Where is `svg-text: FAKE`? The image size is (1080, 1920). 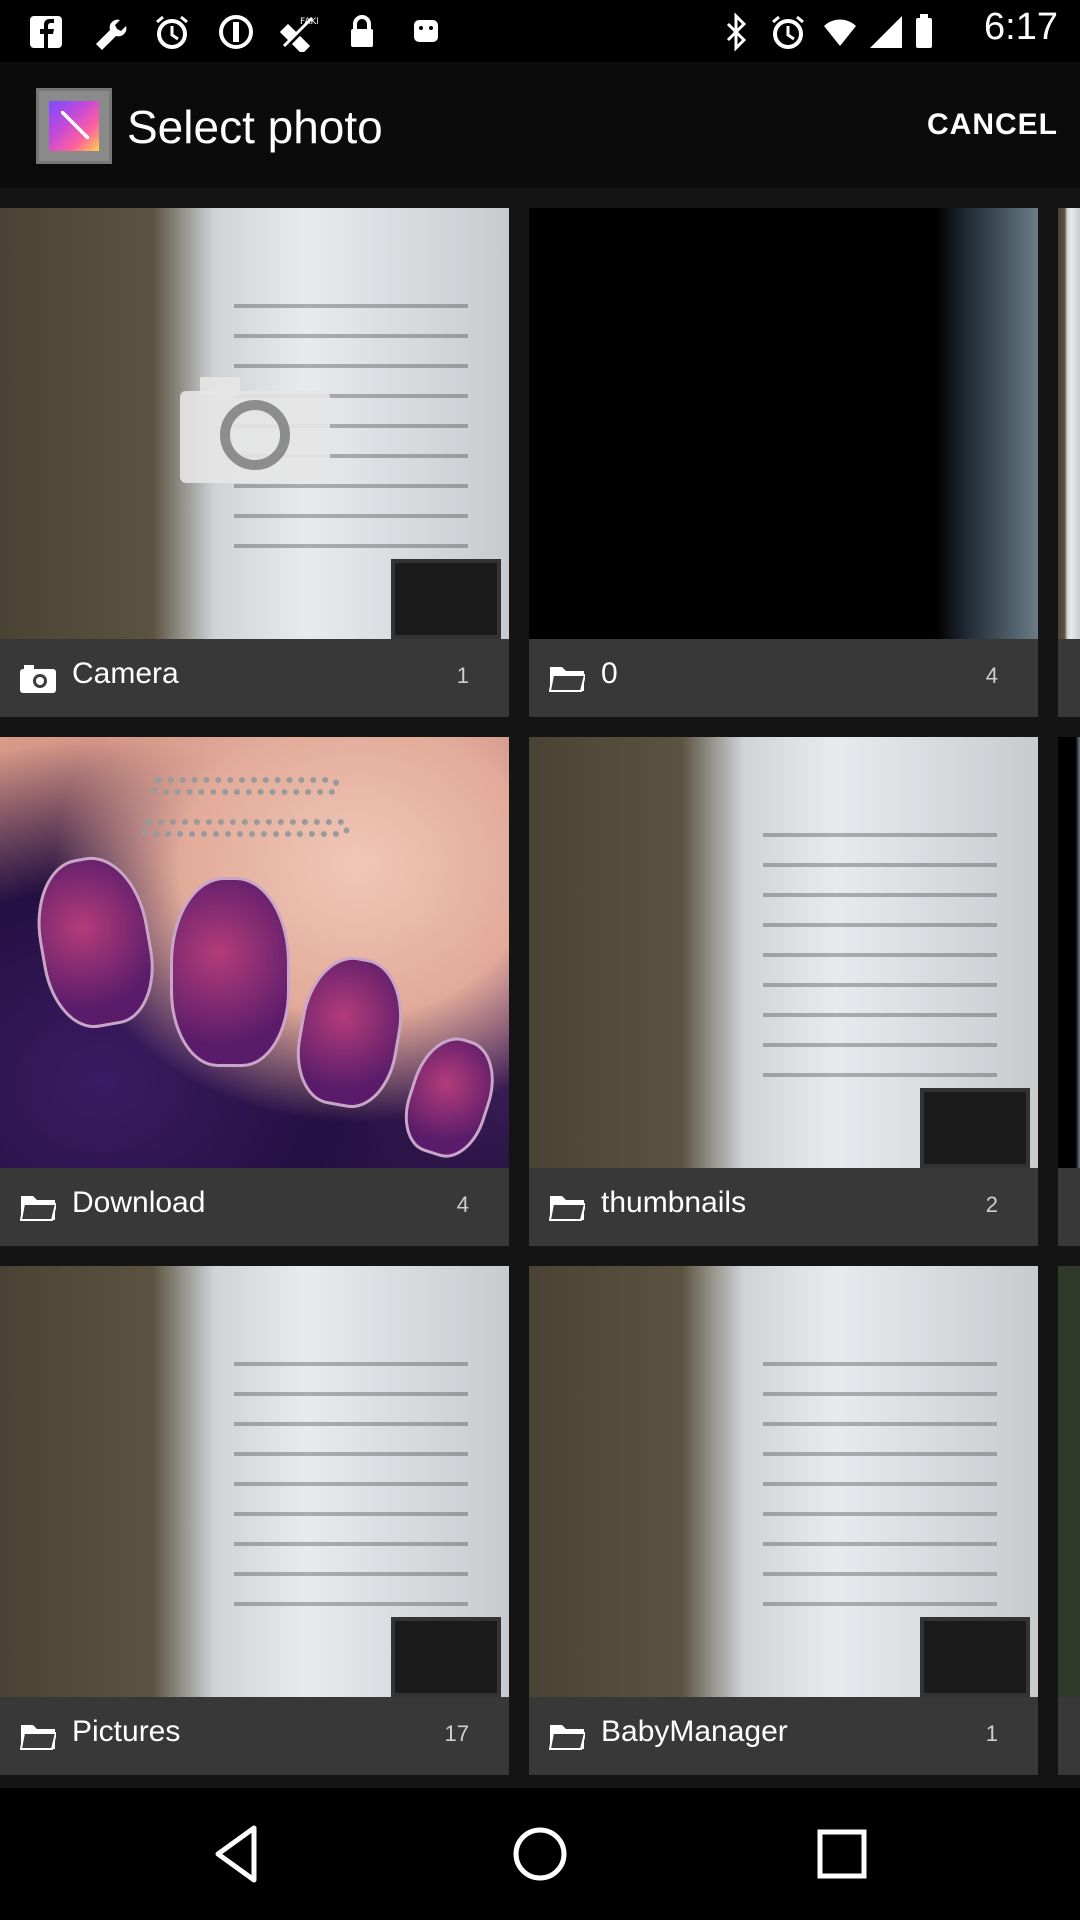 svg-text: FAKE is located at coordinates (309, 22).